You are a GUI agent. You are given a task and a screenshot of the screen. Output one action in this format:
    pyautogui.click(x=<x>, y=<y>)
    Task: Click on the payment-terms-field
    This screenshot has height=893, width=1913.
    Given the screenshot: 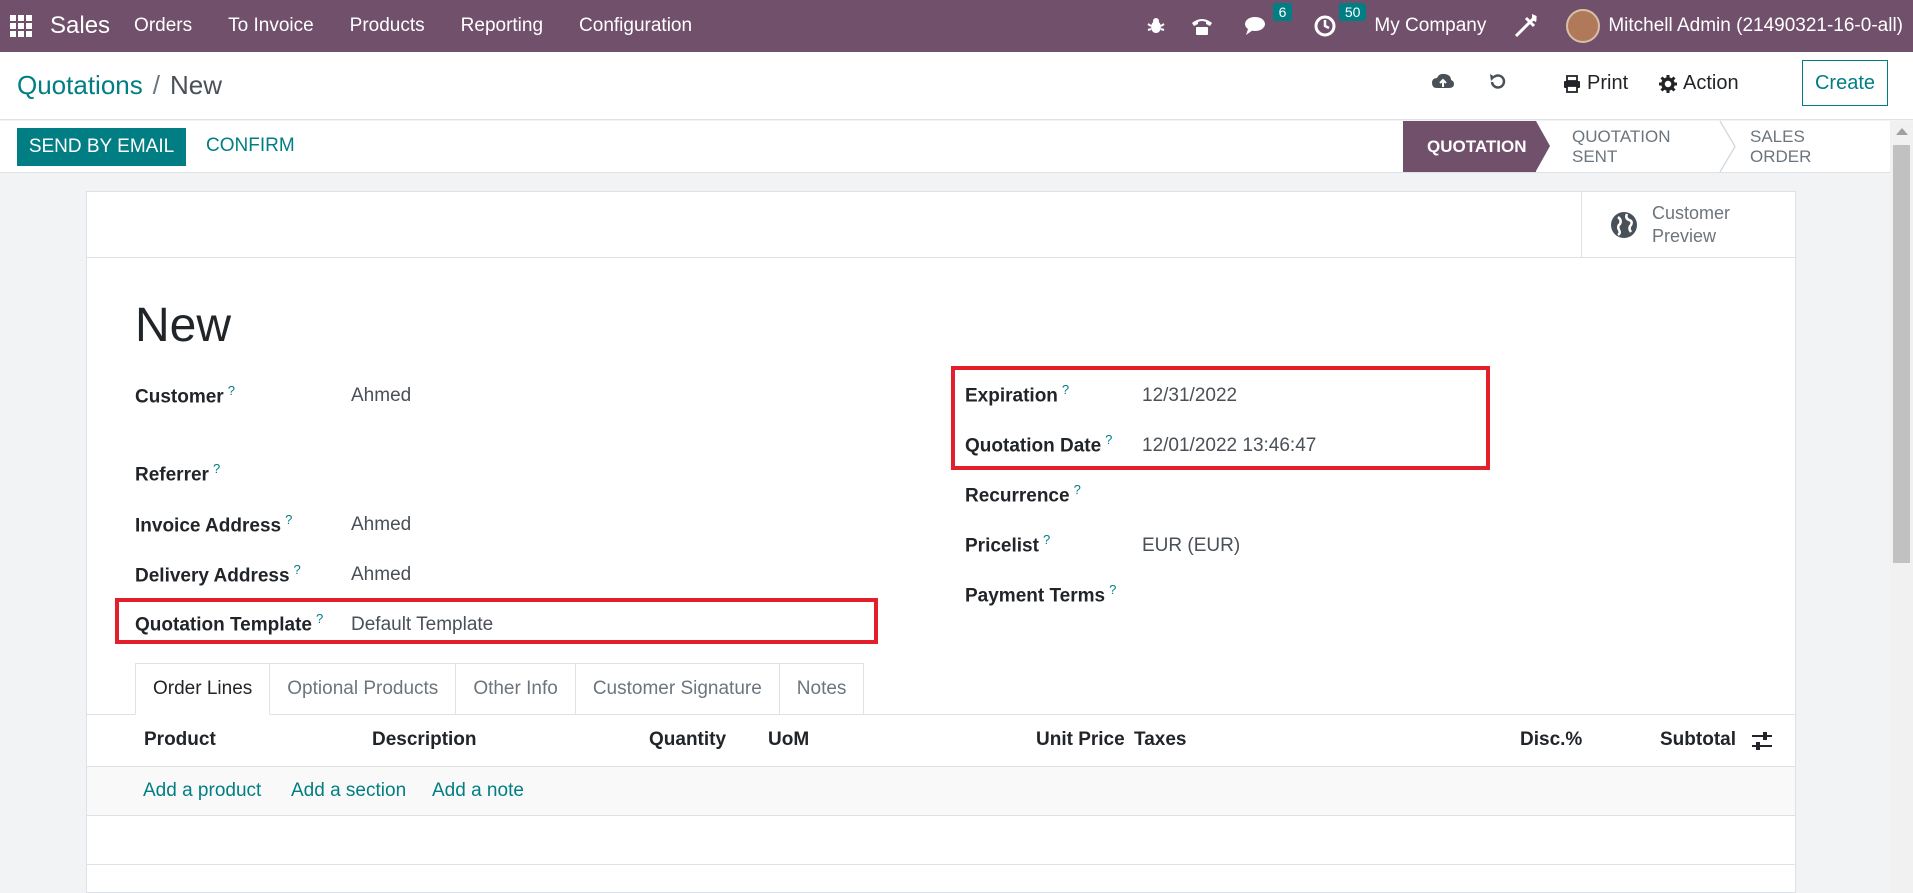 What is the action you would take?
    pyautogui.click(x=1292, y=595)
    